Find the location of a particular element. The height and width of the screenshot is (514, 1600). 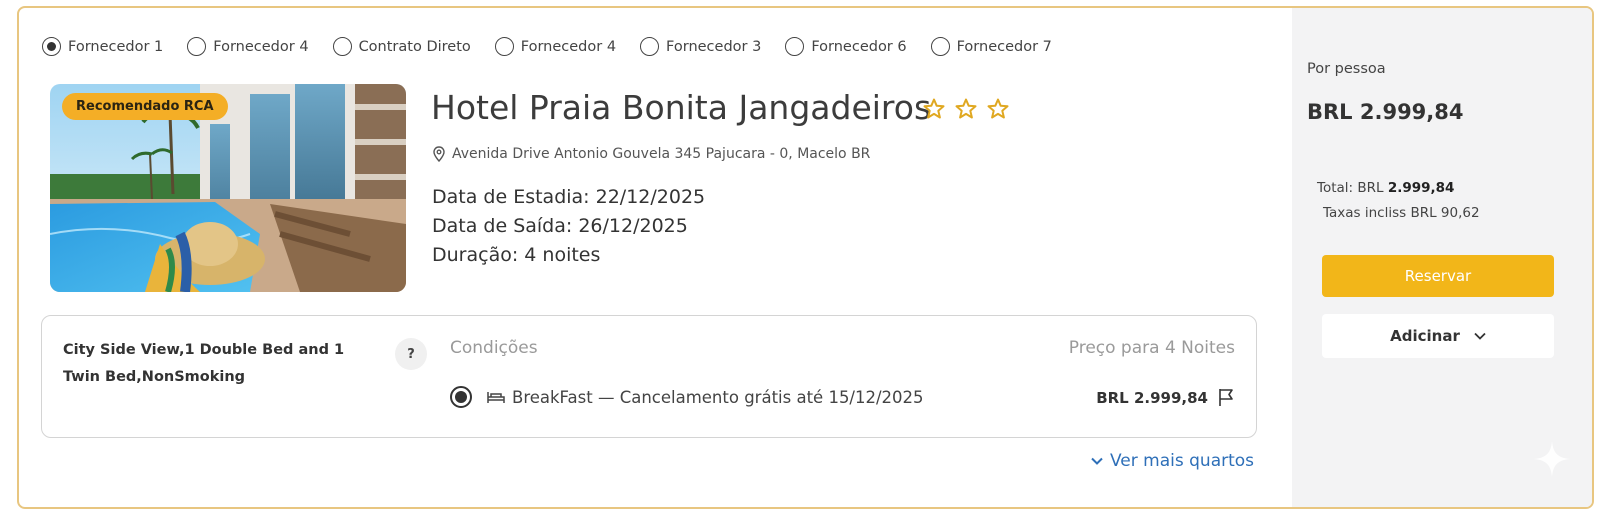

supplier-label: Fornecedor 7 is located at coordinates (1004, 46).